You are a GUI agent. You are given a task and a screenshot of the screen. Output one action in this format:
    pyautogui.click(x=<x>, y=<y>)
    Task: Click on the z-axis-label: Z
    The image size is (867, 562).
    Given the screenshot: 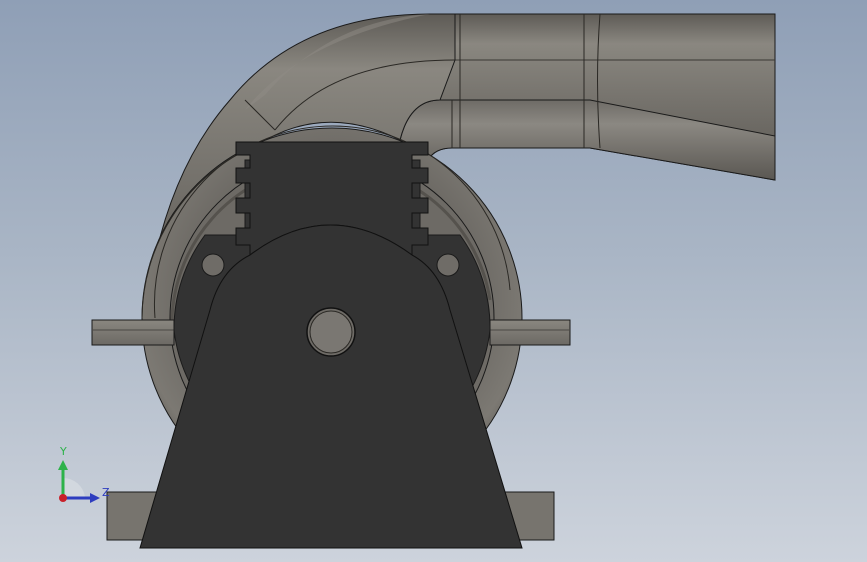 What is the action you would take?
    pyautogui.click(x=106, y=492)
    